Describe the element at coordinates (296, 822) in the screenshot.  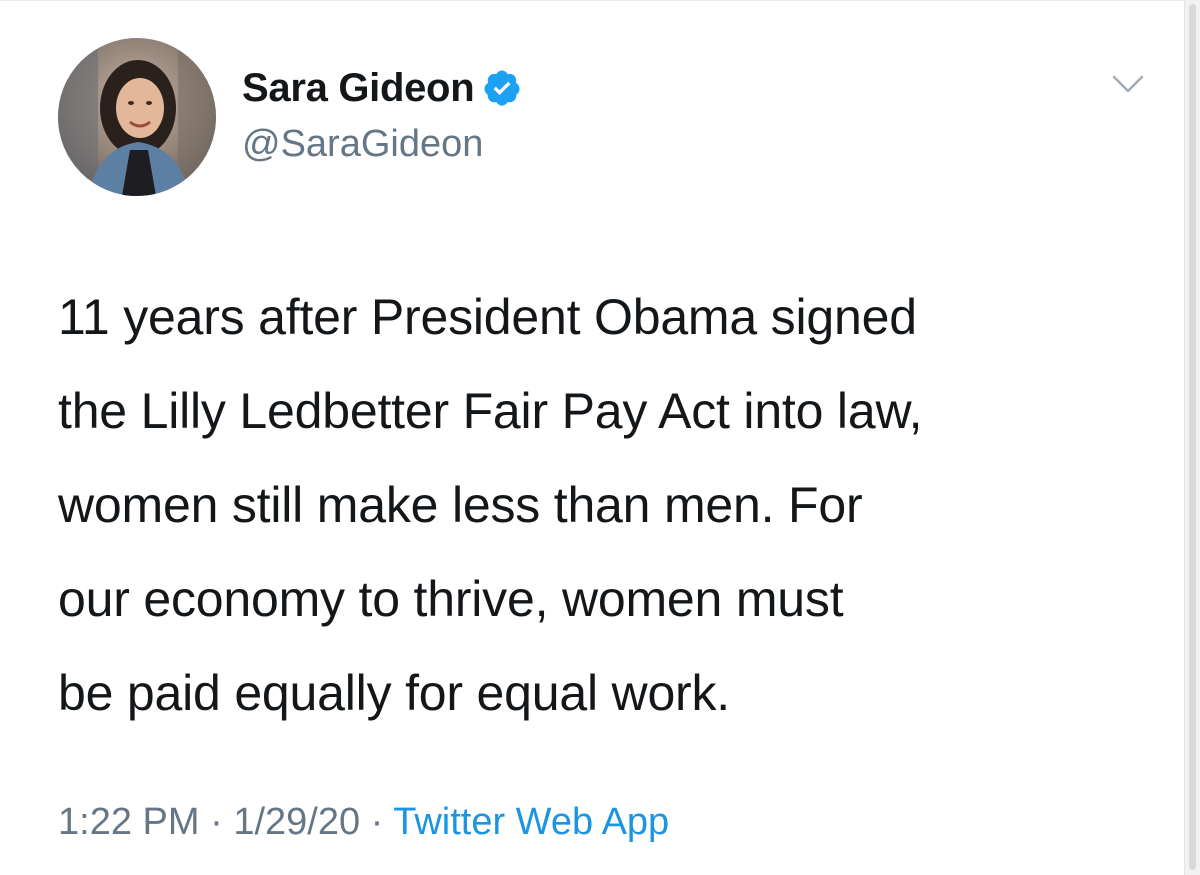
I see `tweet-date: 1/29/20` at that location.